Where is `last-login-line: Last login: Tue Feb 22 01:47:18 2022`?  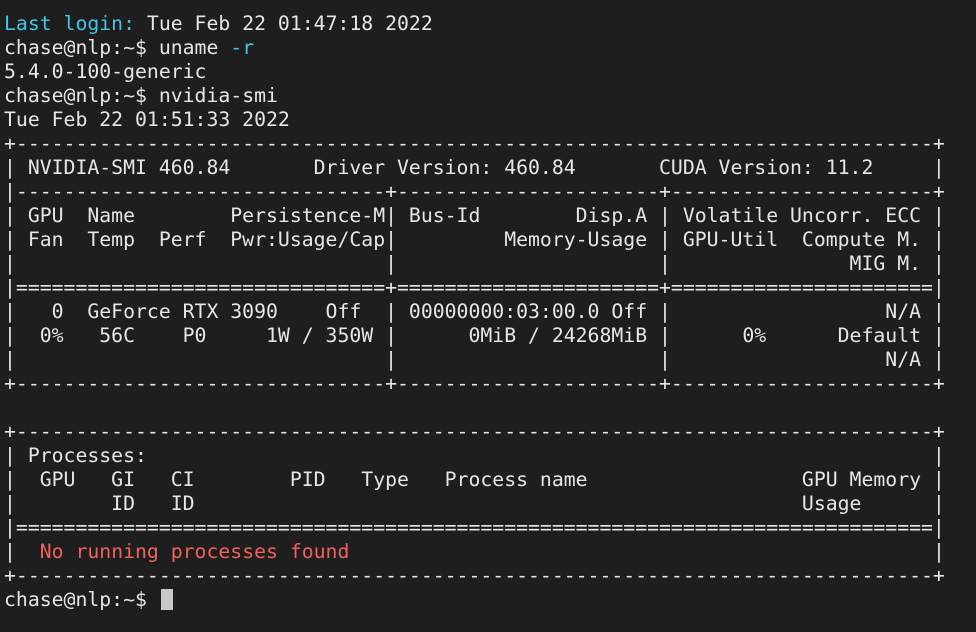
last-login-line: Last login: Tue Feb 22 01:47:18 2022 is located at coordinates (490, 24).